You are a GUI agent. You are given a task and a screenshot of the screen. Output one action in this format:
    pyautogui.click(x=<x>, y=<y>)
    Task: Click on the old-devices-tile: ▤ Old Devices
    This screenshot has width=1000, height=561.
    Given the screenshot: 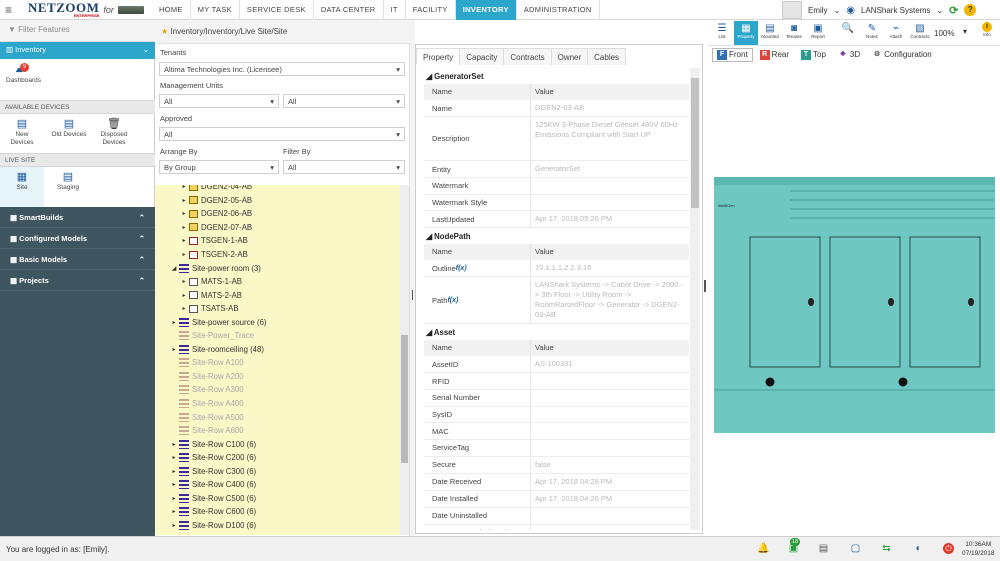 What is the action you would take?
    pyautogui.click(x=69, y=128)
    